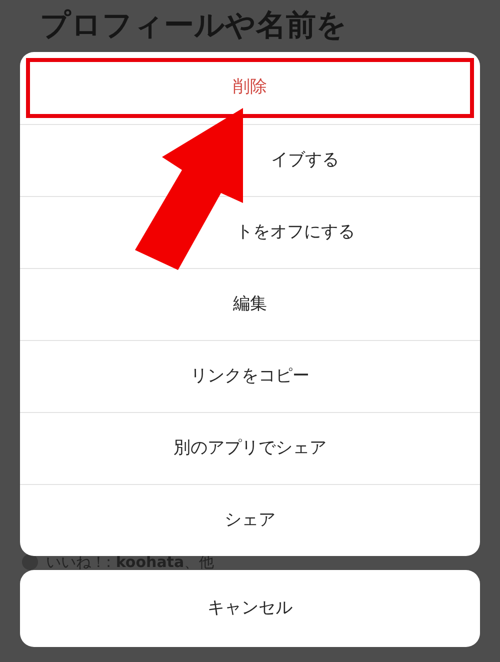 This screenshot has height=662, width=500. I want to click on menu-item: 削除, so click(250, 88).